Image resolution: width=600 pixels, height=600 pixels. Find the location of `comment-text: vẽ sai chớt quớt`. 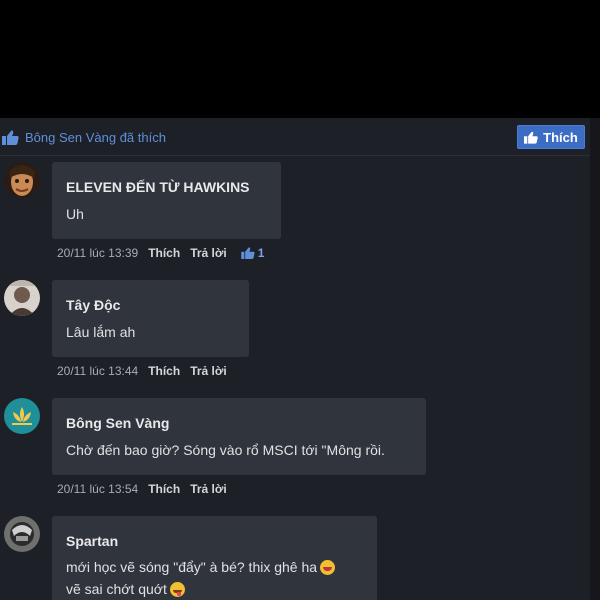

comment-text: vẽ sai chớt quớt is located at coordinates (125, 589).